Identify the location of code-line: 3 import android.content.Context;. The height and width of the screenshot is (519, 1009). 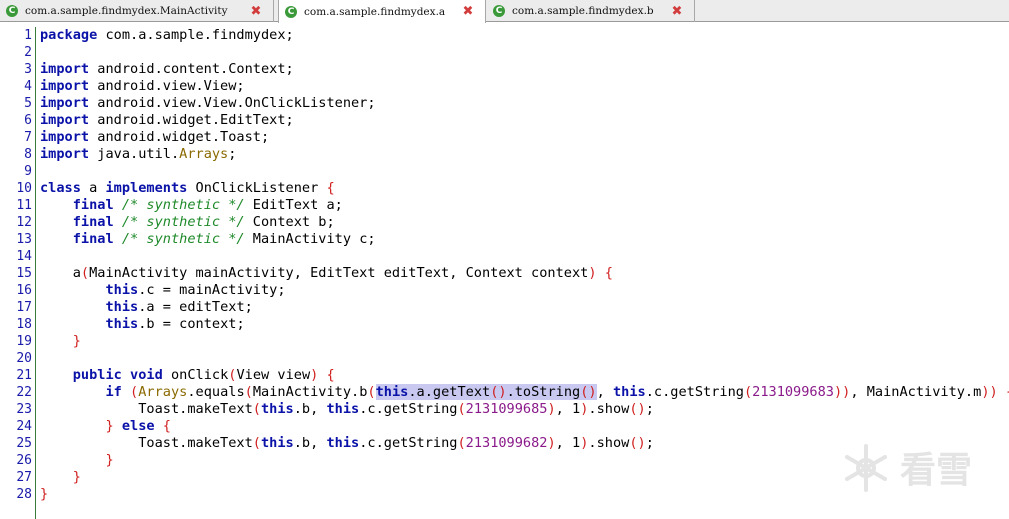
(504, 69).